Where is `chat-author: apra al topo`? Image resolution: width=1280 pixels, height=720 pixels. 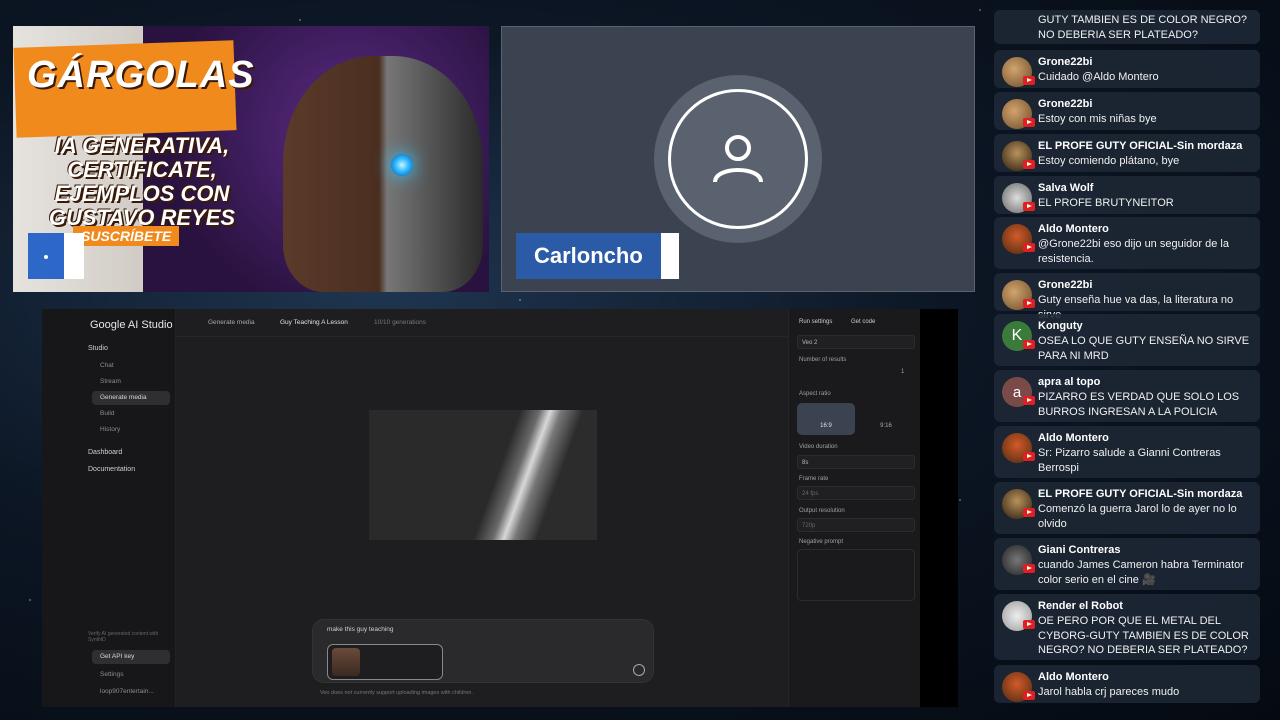 chat-author: apra al topo is located at coordinates (1069, 382).